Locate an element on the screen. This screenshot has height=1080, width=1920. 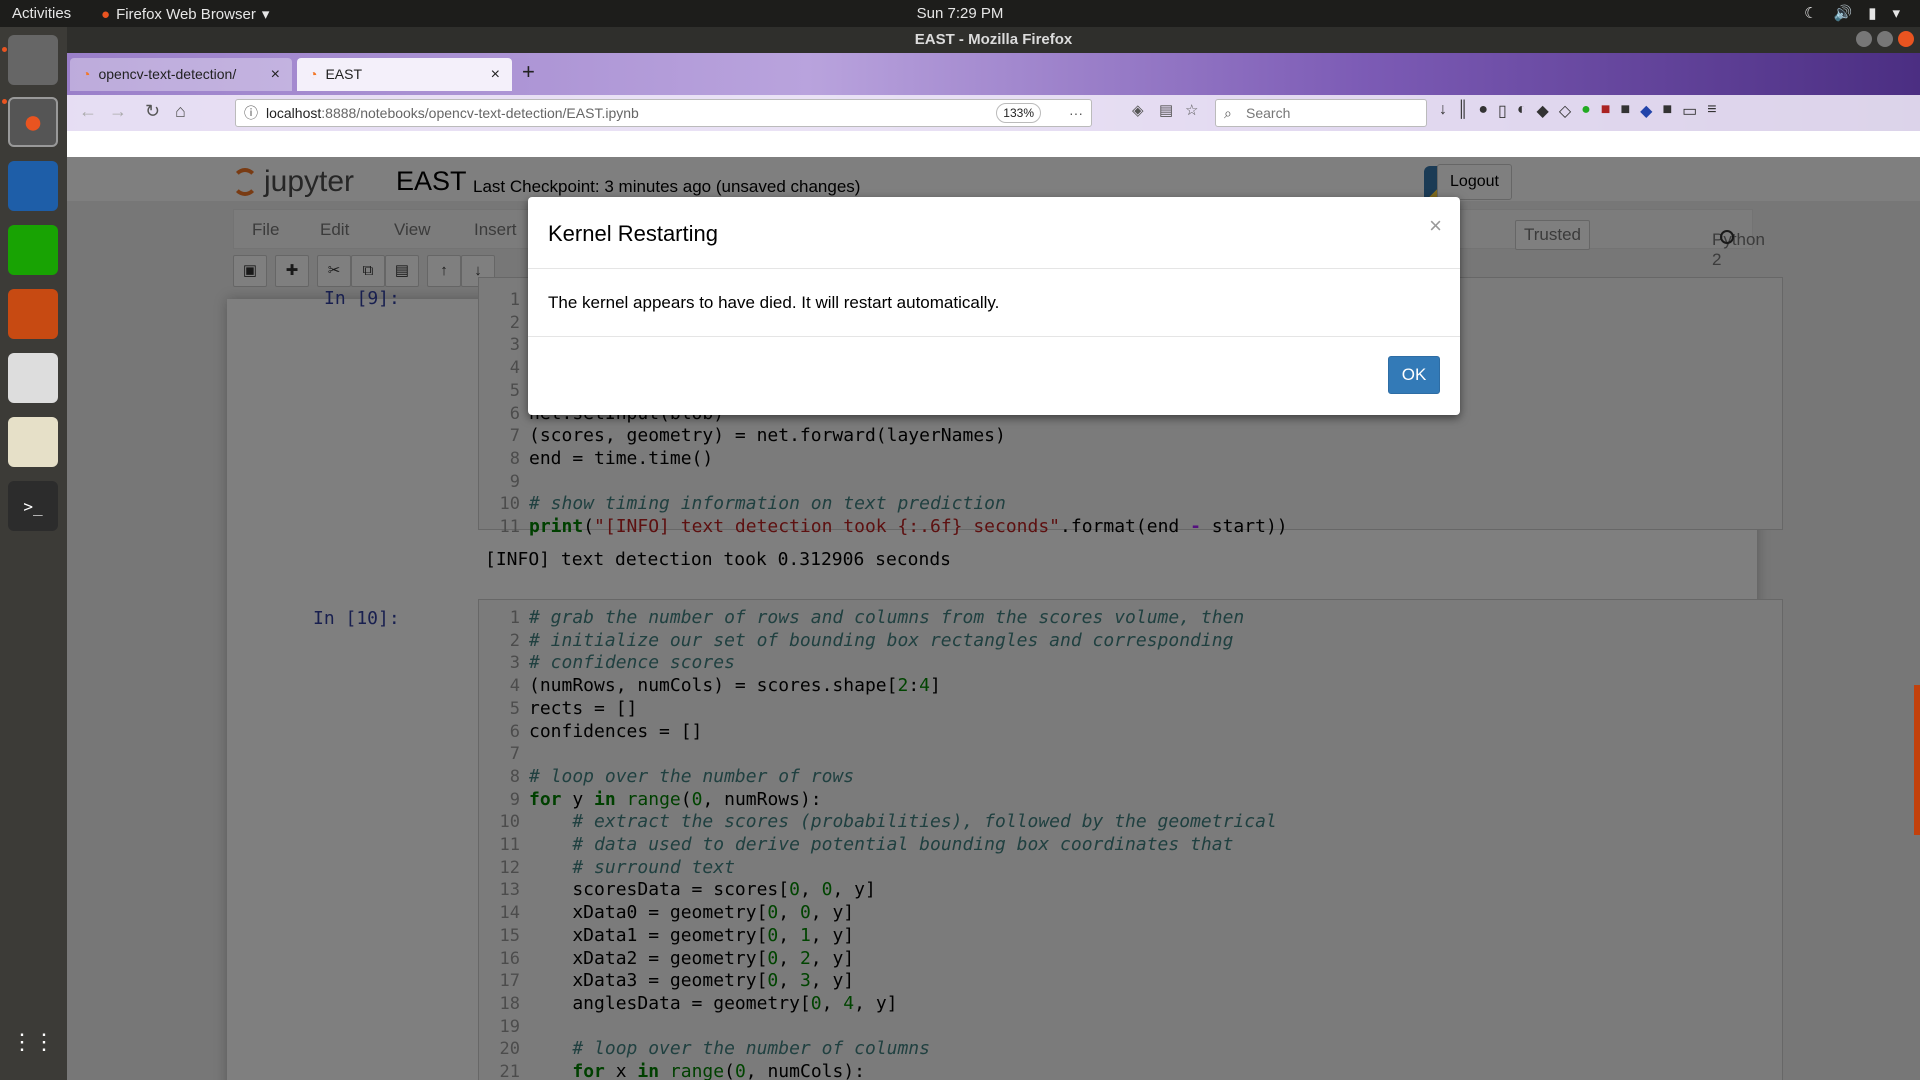
files-icon is located at coordinates (33, 60).